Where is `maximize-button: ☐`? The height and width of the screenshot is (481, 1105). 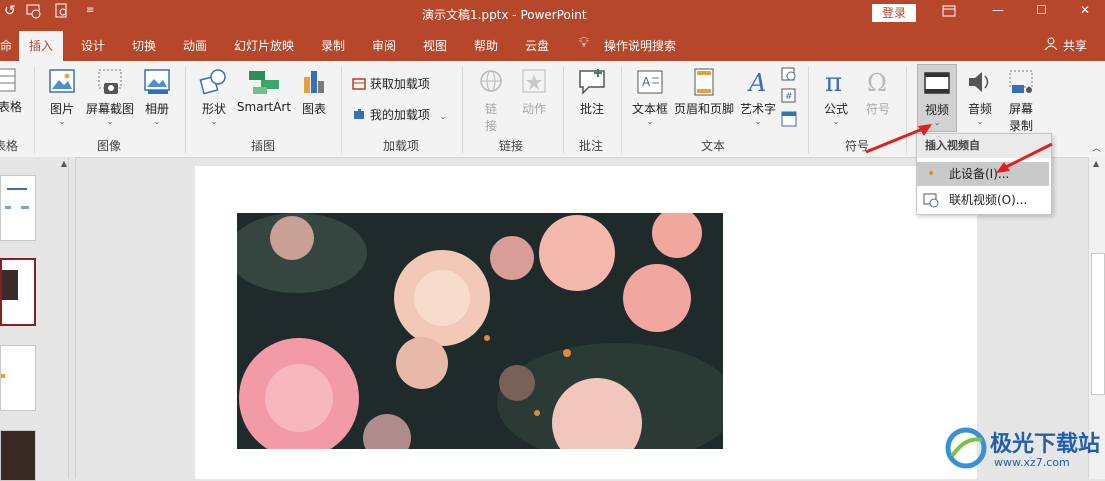 maximize-button: ☐ is located at coordinates (1041, 10).